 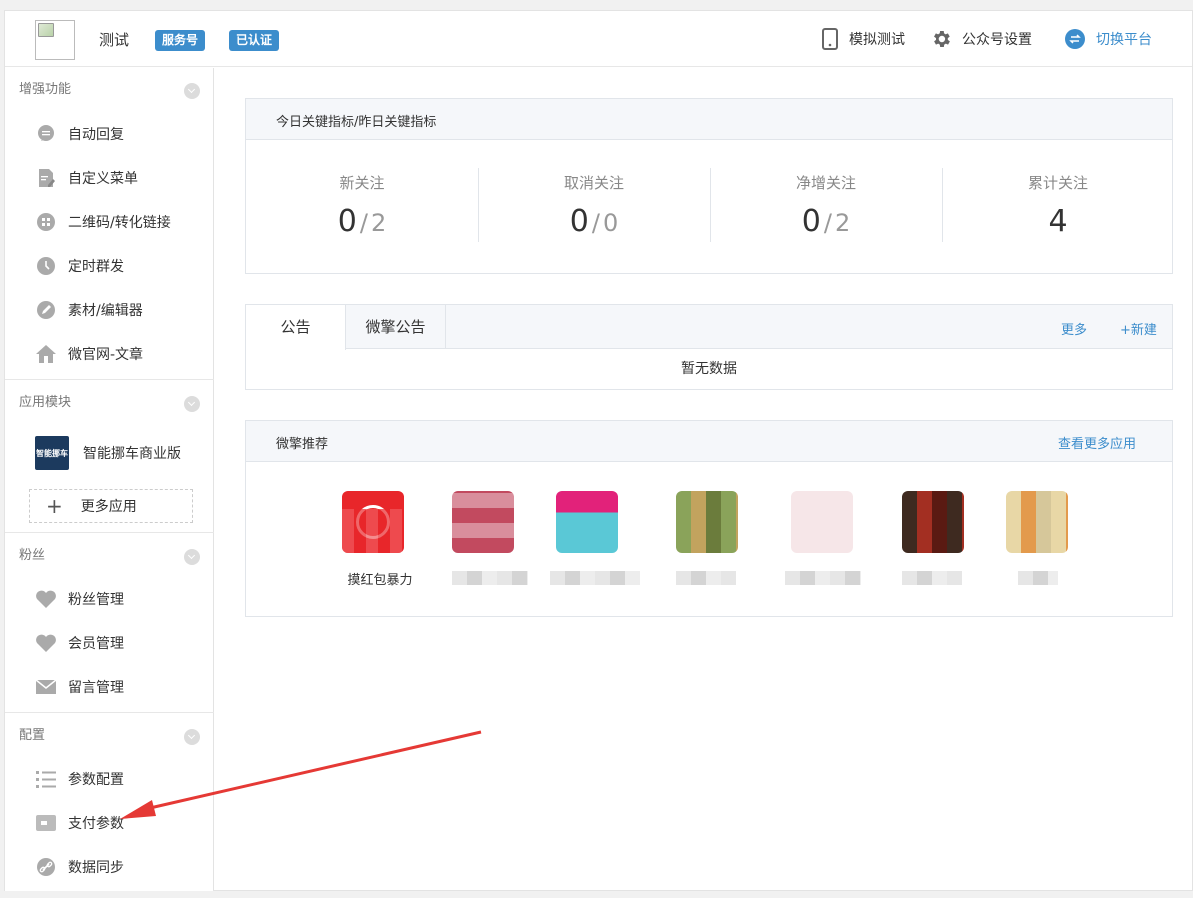 I want to click on sidebar-item-label: 会员管理, so click(x=96, y=644).